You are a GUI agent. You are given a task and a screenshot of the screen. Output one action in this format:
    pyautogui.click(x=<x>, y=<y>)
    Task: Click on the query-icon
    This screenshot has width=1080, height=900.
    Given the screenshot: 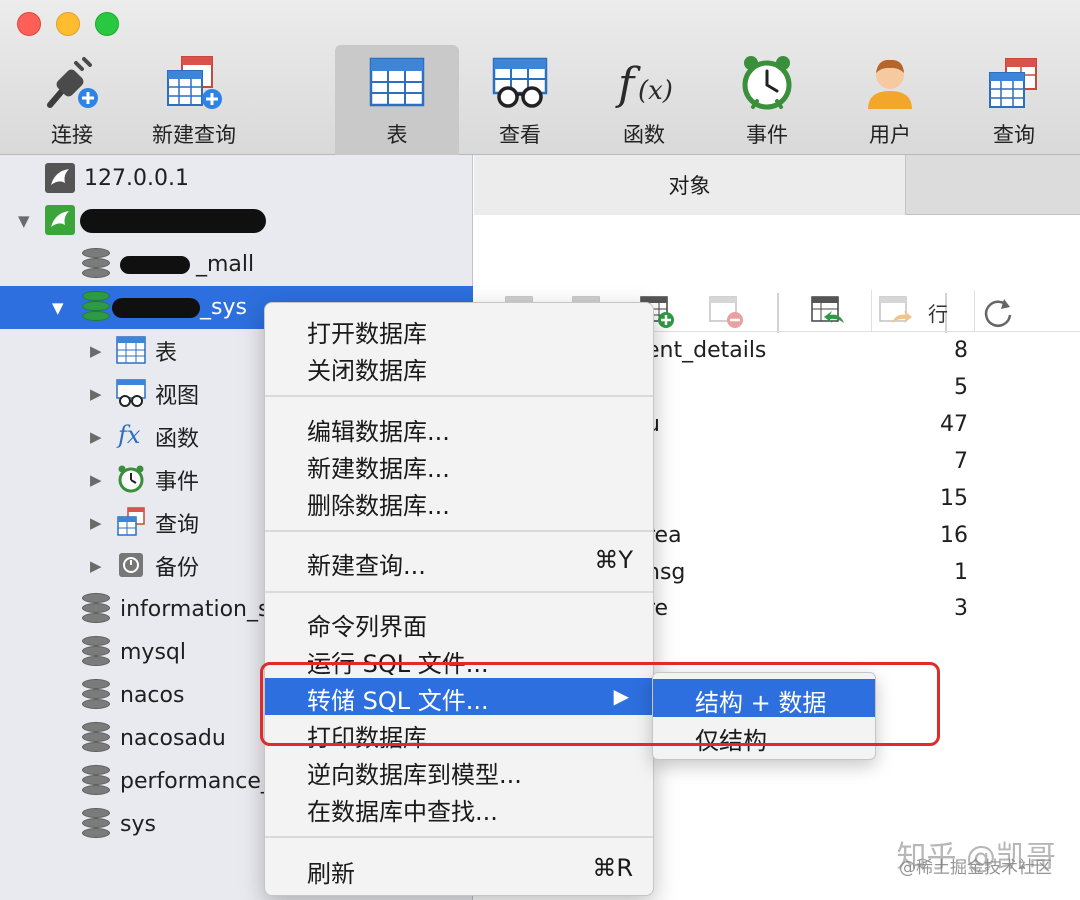 What is the action you would take?
    pyautogui.click(x=1014, y=83)
    